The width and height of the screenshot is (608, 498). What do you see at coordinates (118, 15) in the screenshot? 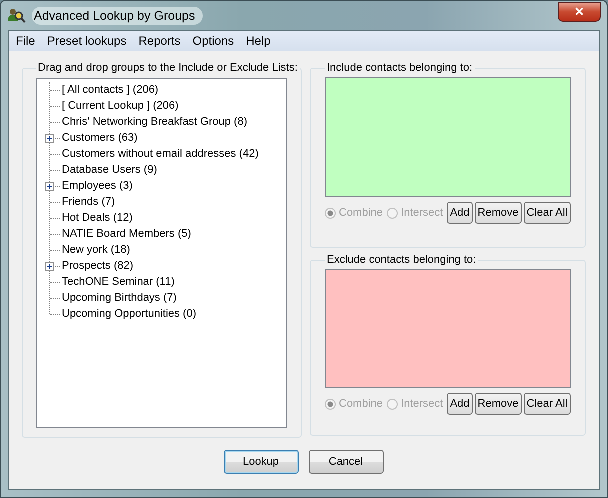
I see `window-title: Advanced Lookup by Groups` at bounding box center [118, 15].